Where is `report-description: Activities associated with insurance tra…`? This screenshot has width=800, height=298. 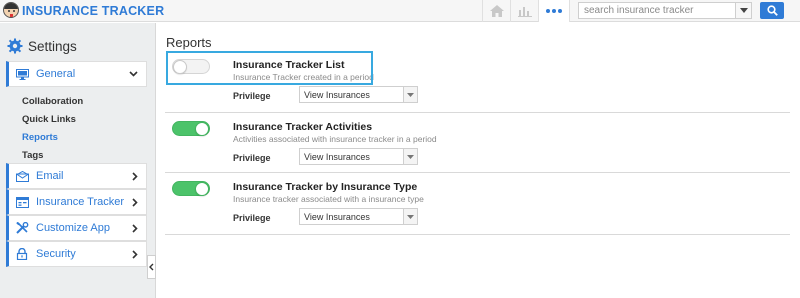 report-description: Activities associated with insurance tra… is located at coordinates (335, 139).